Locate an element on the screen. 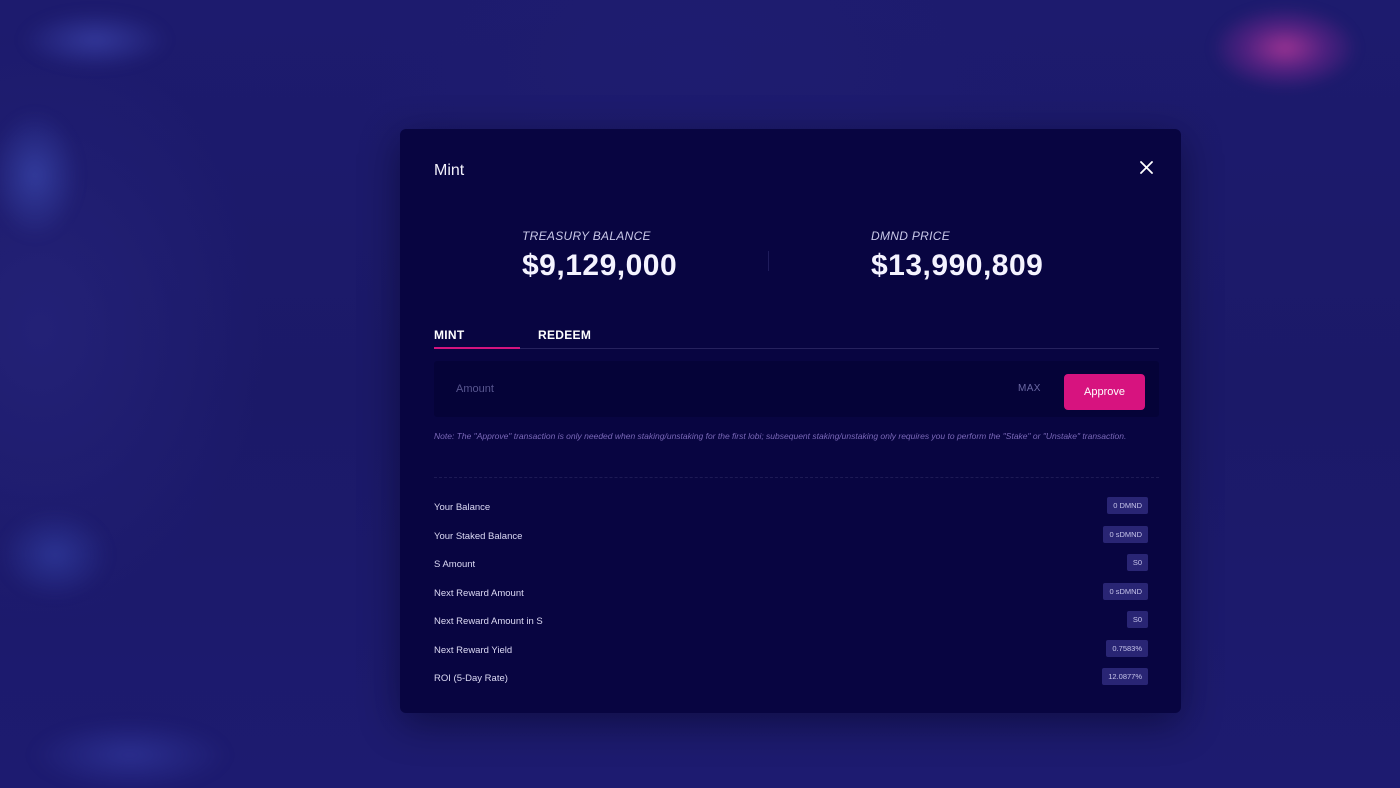  approve-button: Approve is located at coordinates (1104, 392).